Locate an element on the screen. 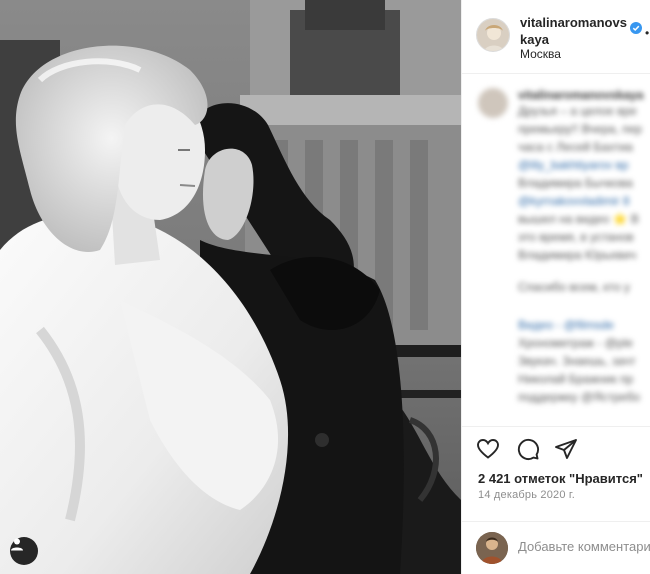 The image size is (650, 574). caption-line: Владимира Юрьевич is located at coordinates (577, 255).